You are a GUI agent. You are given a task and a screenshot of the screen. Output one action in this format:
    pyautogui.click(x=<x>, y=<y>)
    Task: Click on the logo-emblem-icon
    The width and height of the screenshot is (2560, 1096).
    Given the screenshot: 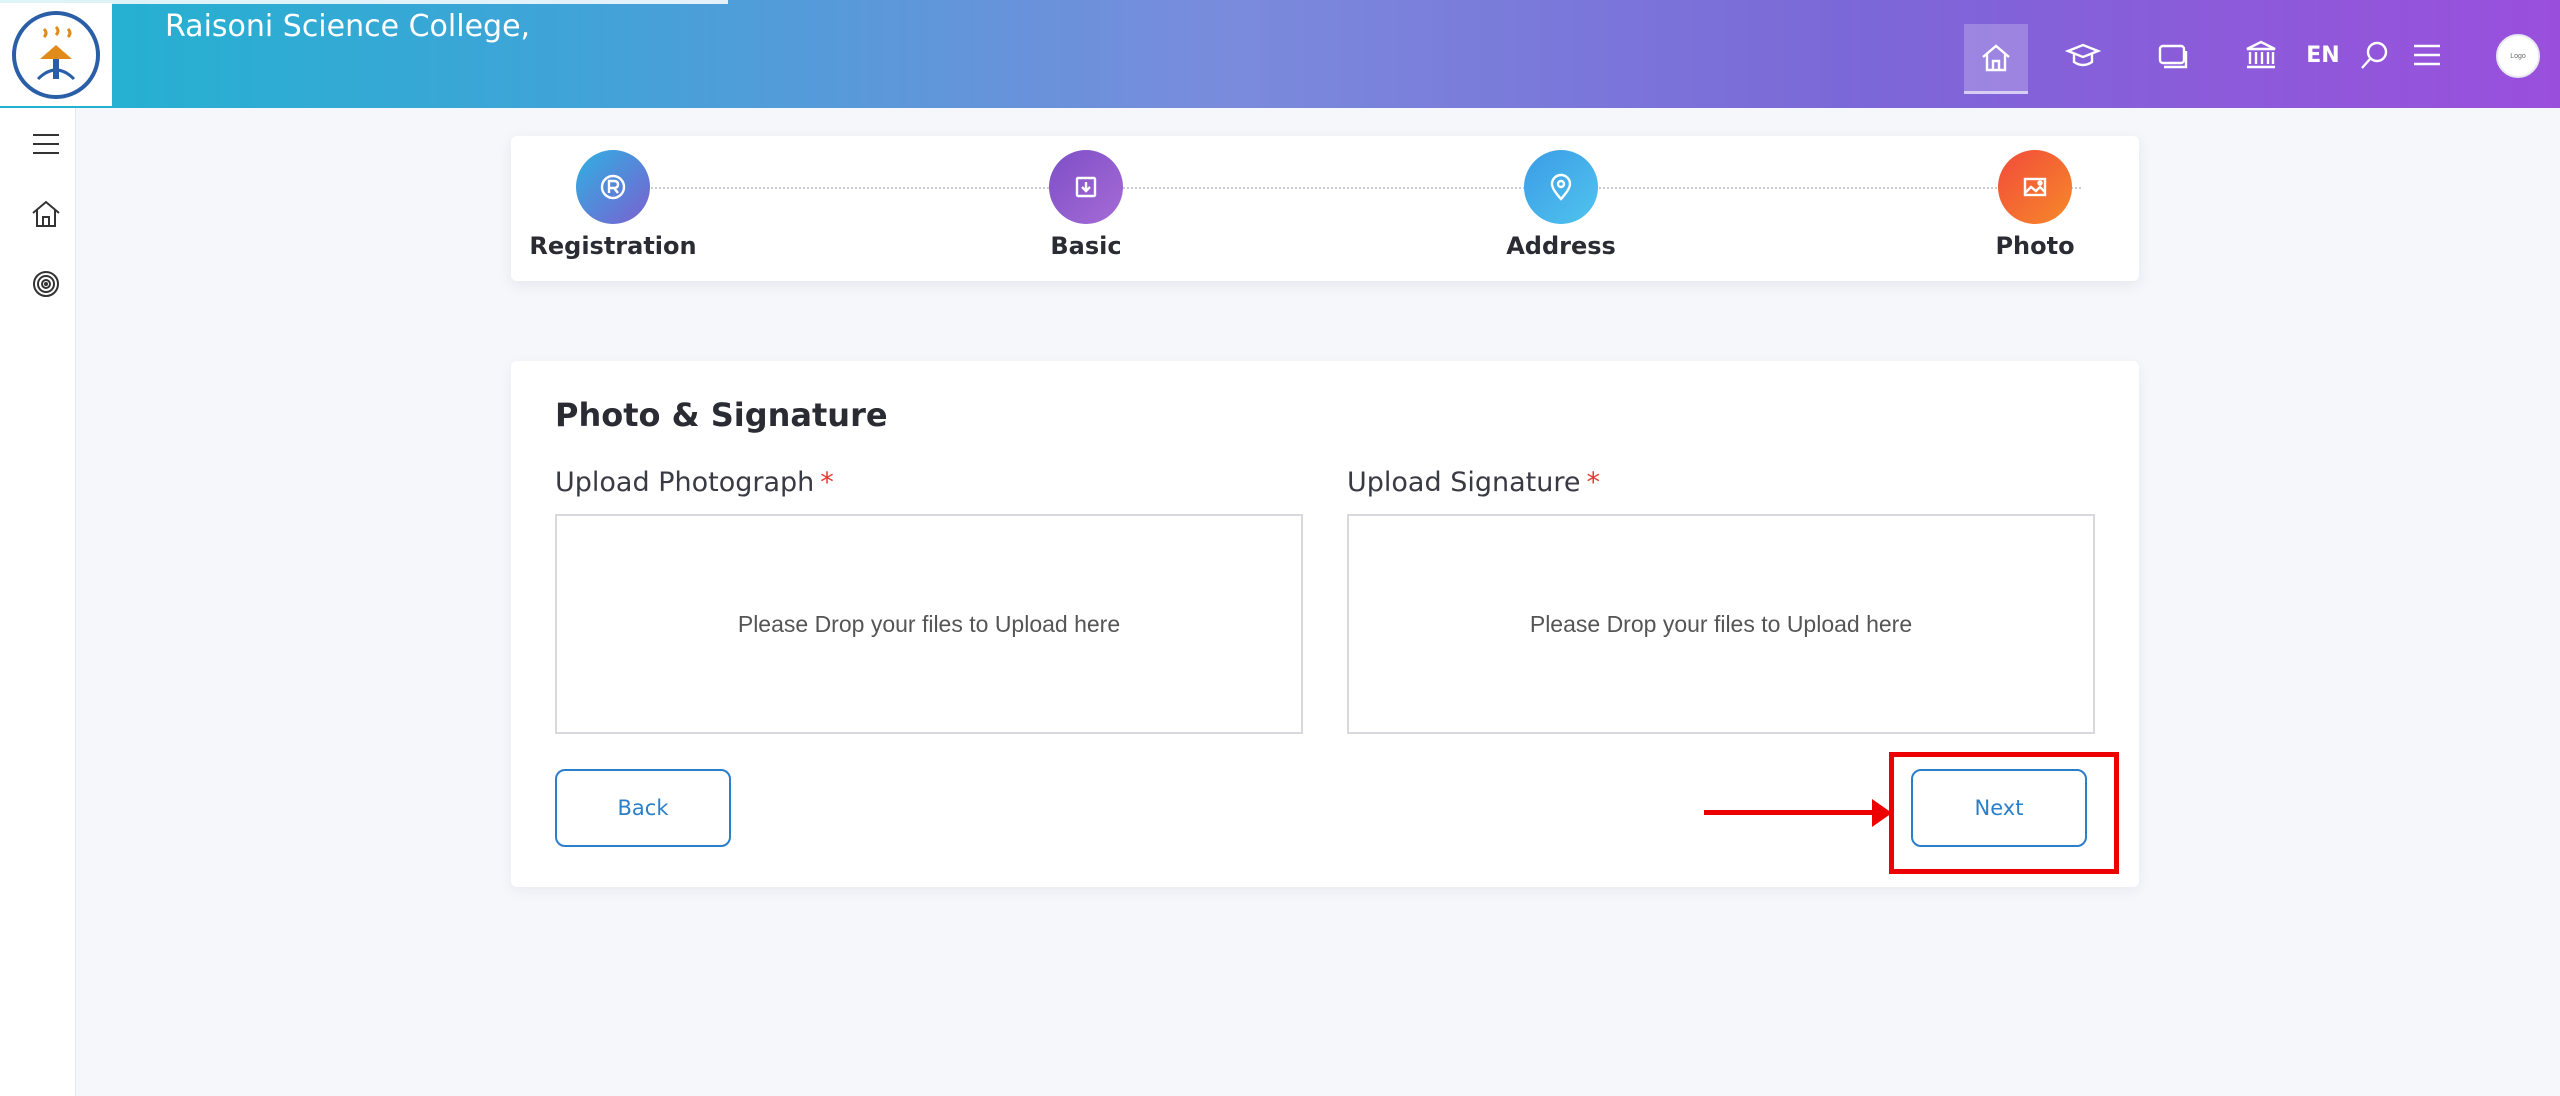 What is the action you would take?
    pyautogui.click(x=56, y=54)
    